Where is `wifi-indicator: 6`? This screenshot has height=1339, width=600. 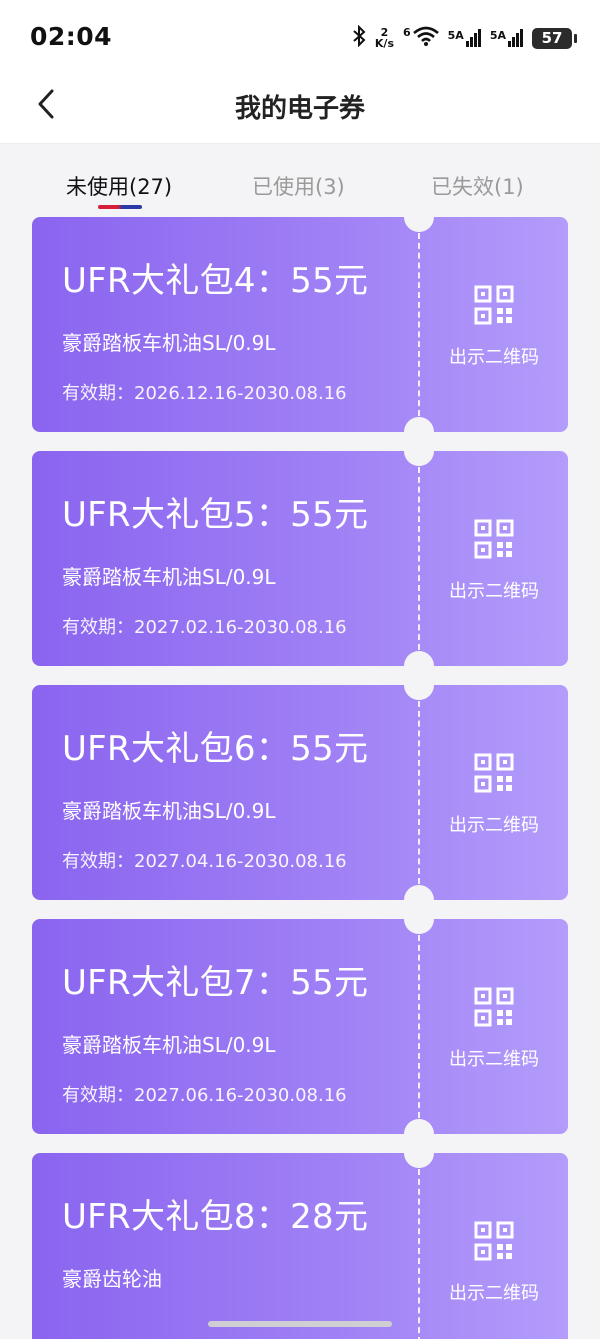
wifi-indicator: 6 is located at coordinates (421, 38).